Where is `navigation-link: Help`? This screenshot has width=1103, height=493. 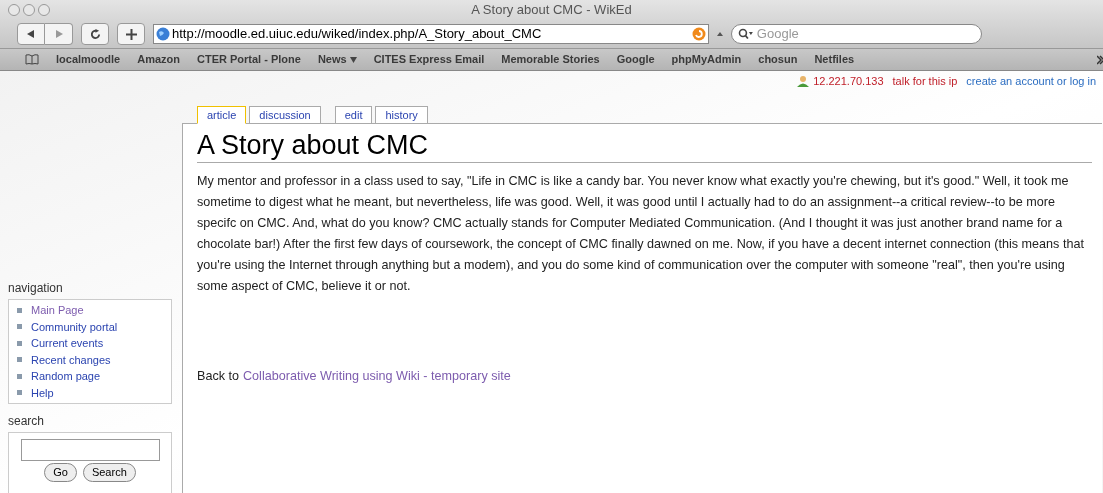 navigation-link: Help is located at coordinates (42, 392).